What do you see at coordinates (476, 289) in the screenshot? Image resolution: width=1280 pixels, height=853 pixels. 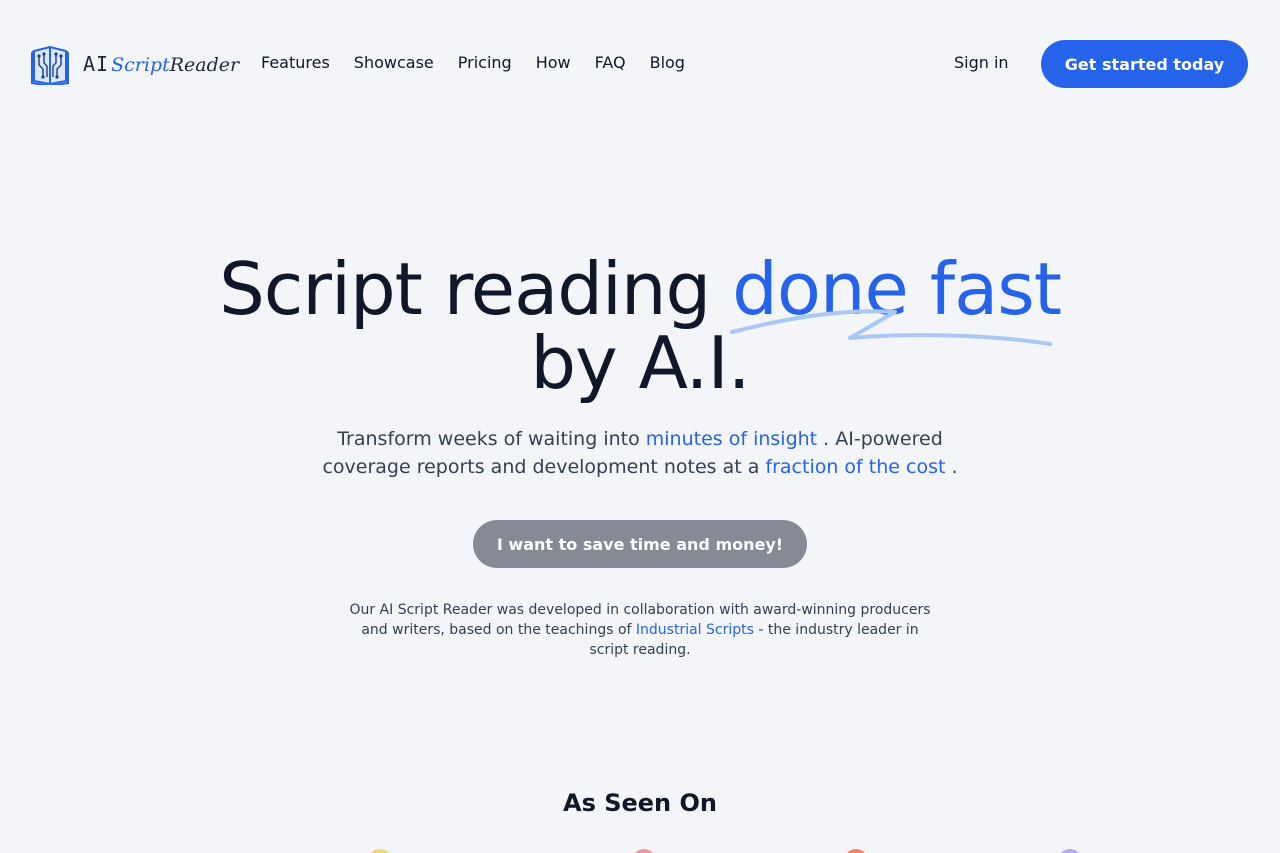 I see `hero-title-part1: Script reading` at bounding box center [476, 289].